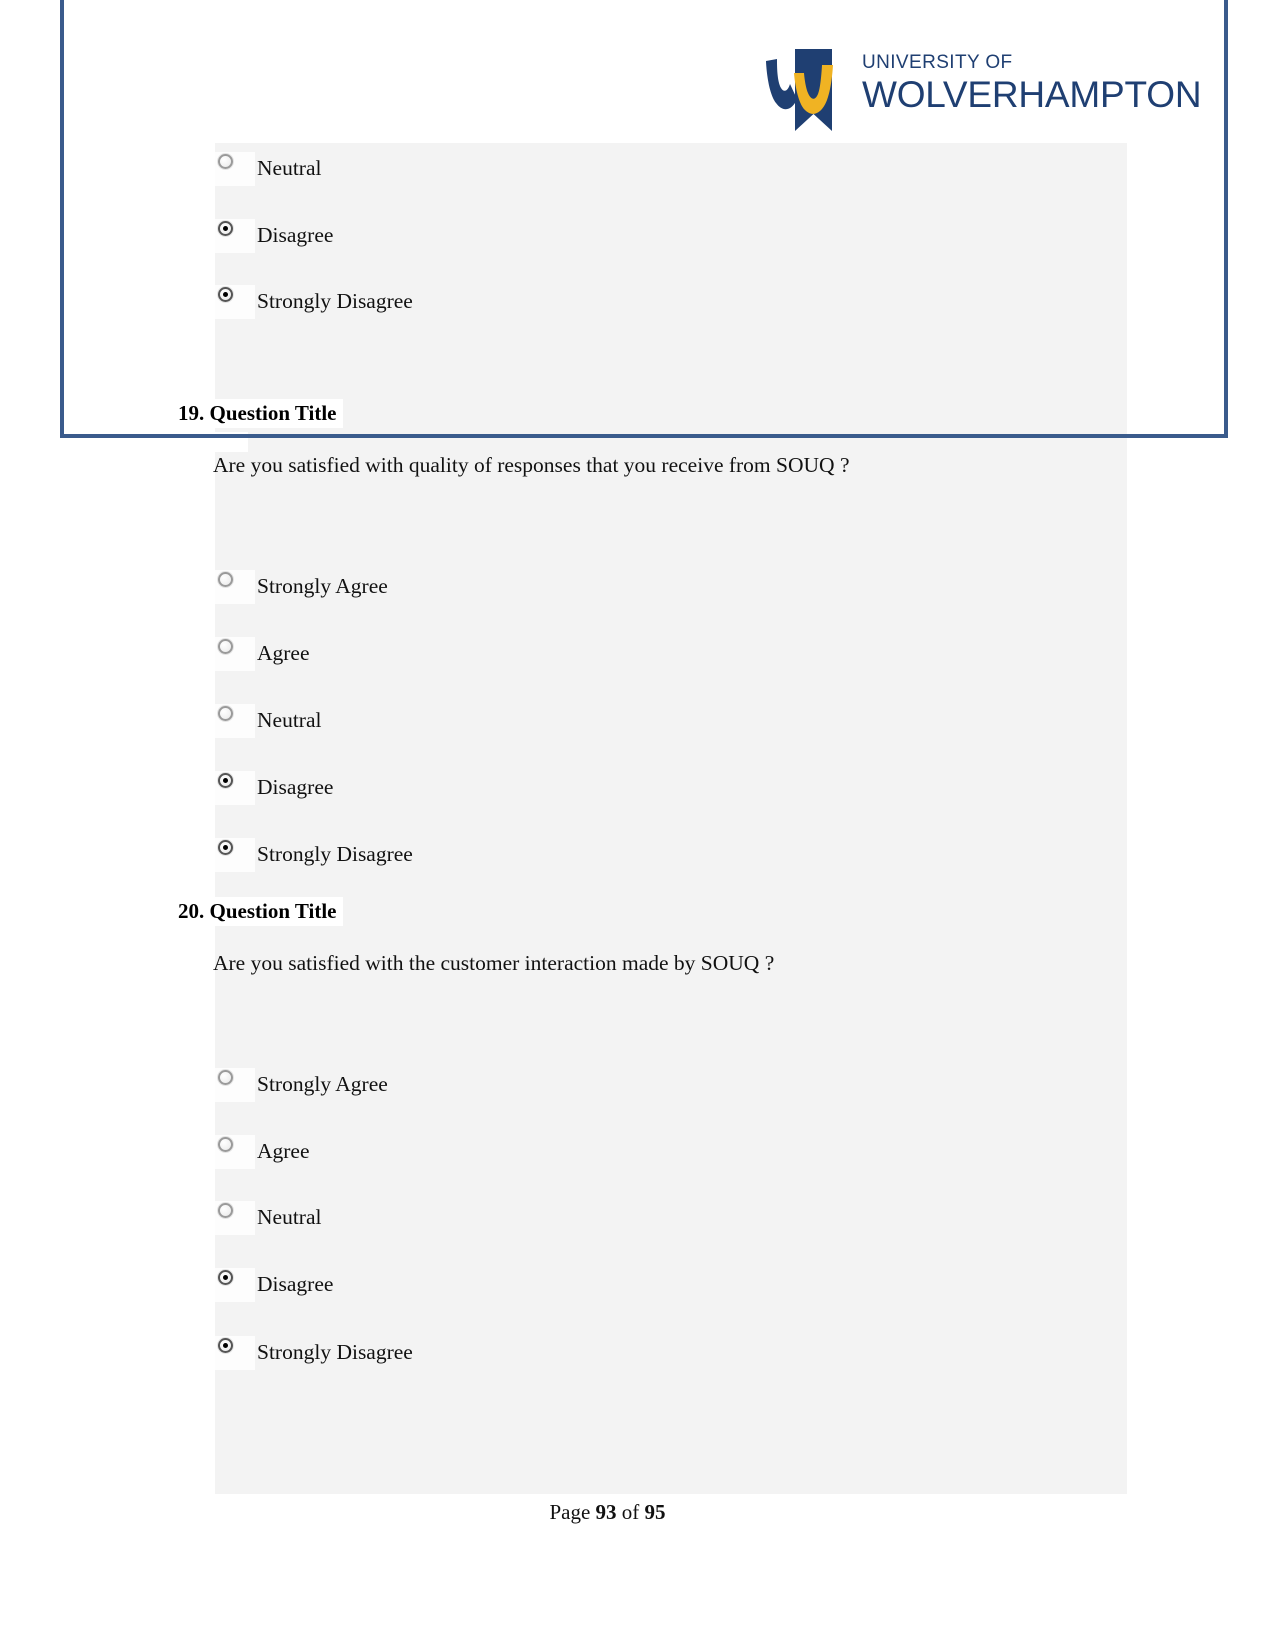 This screenshot has height=1650, width=1275. I want to click on footer-current-page: 93, so click(606, 1512).